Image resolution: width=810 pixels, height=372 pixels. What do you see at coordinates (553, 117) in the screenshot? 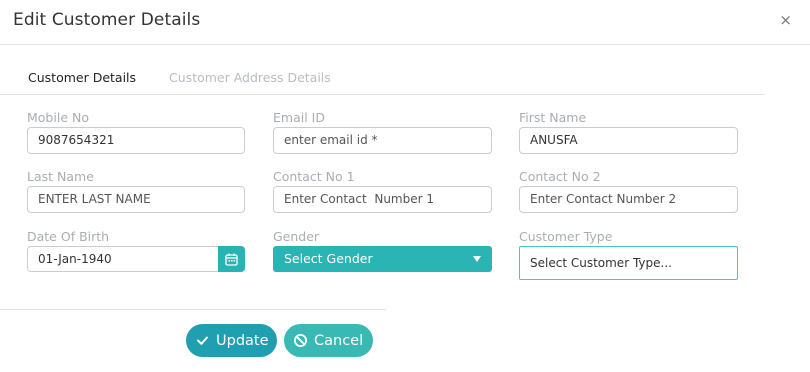
I see `first-name-label: First Name` at bounding box center [553, 117].